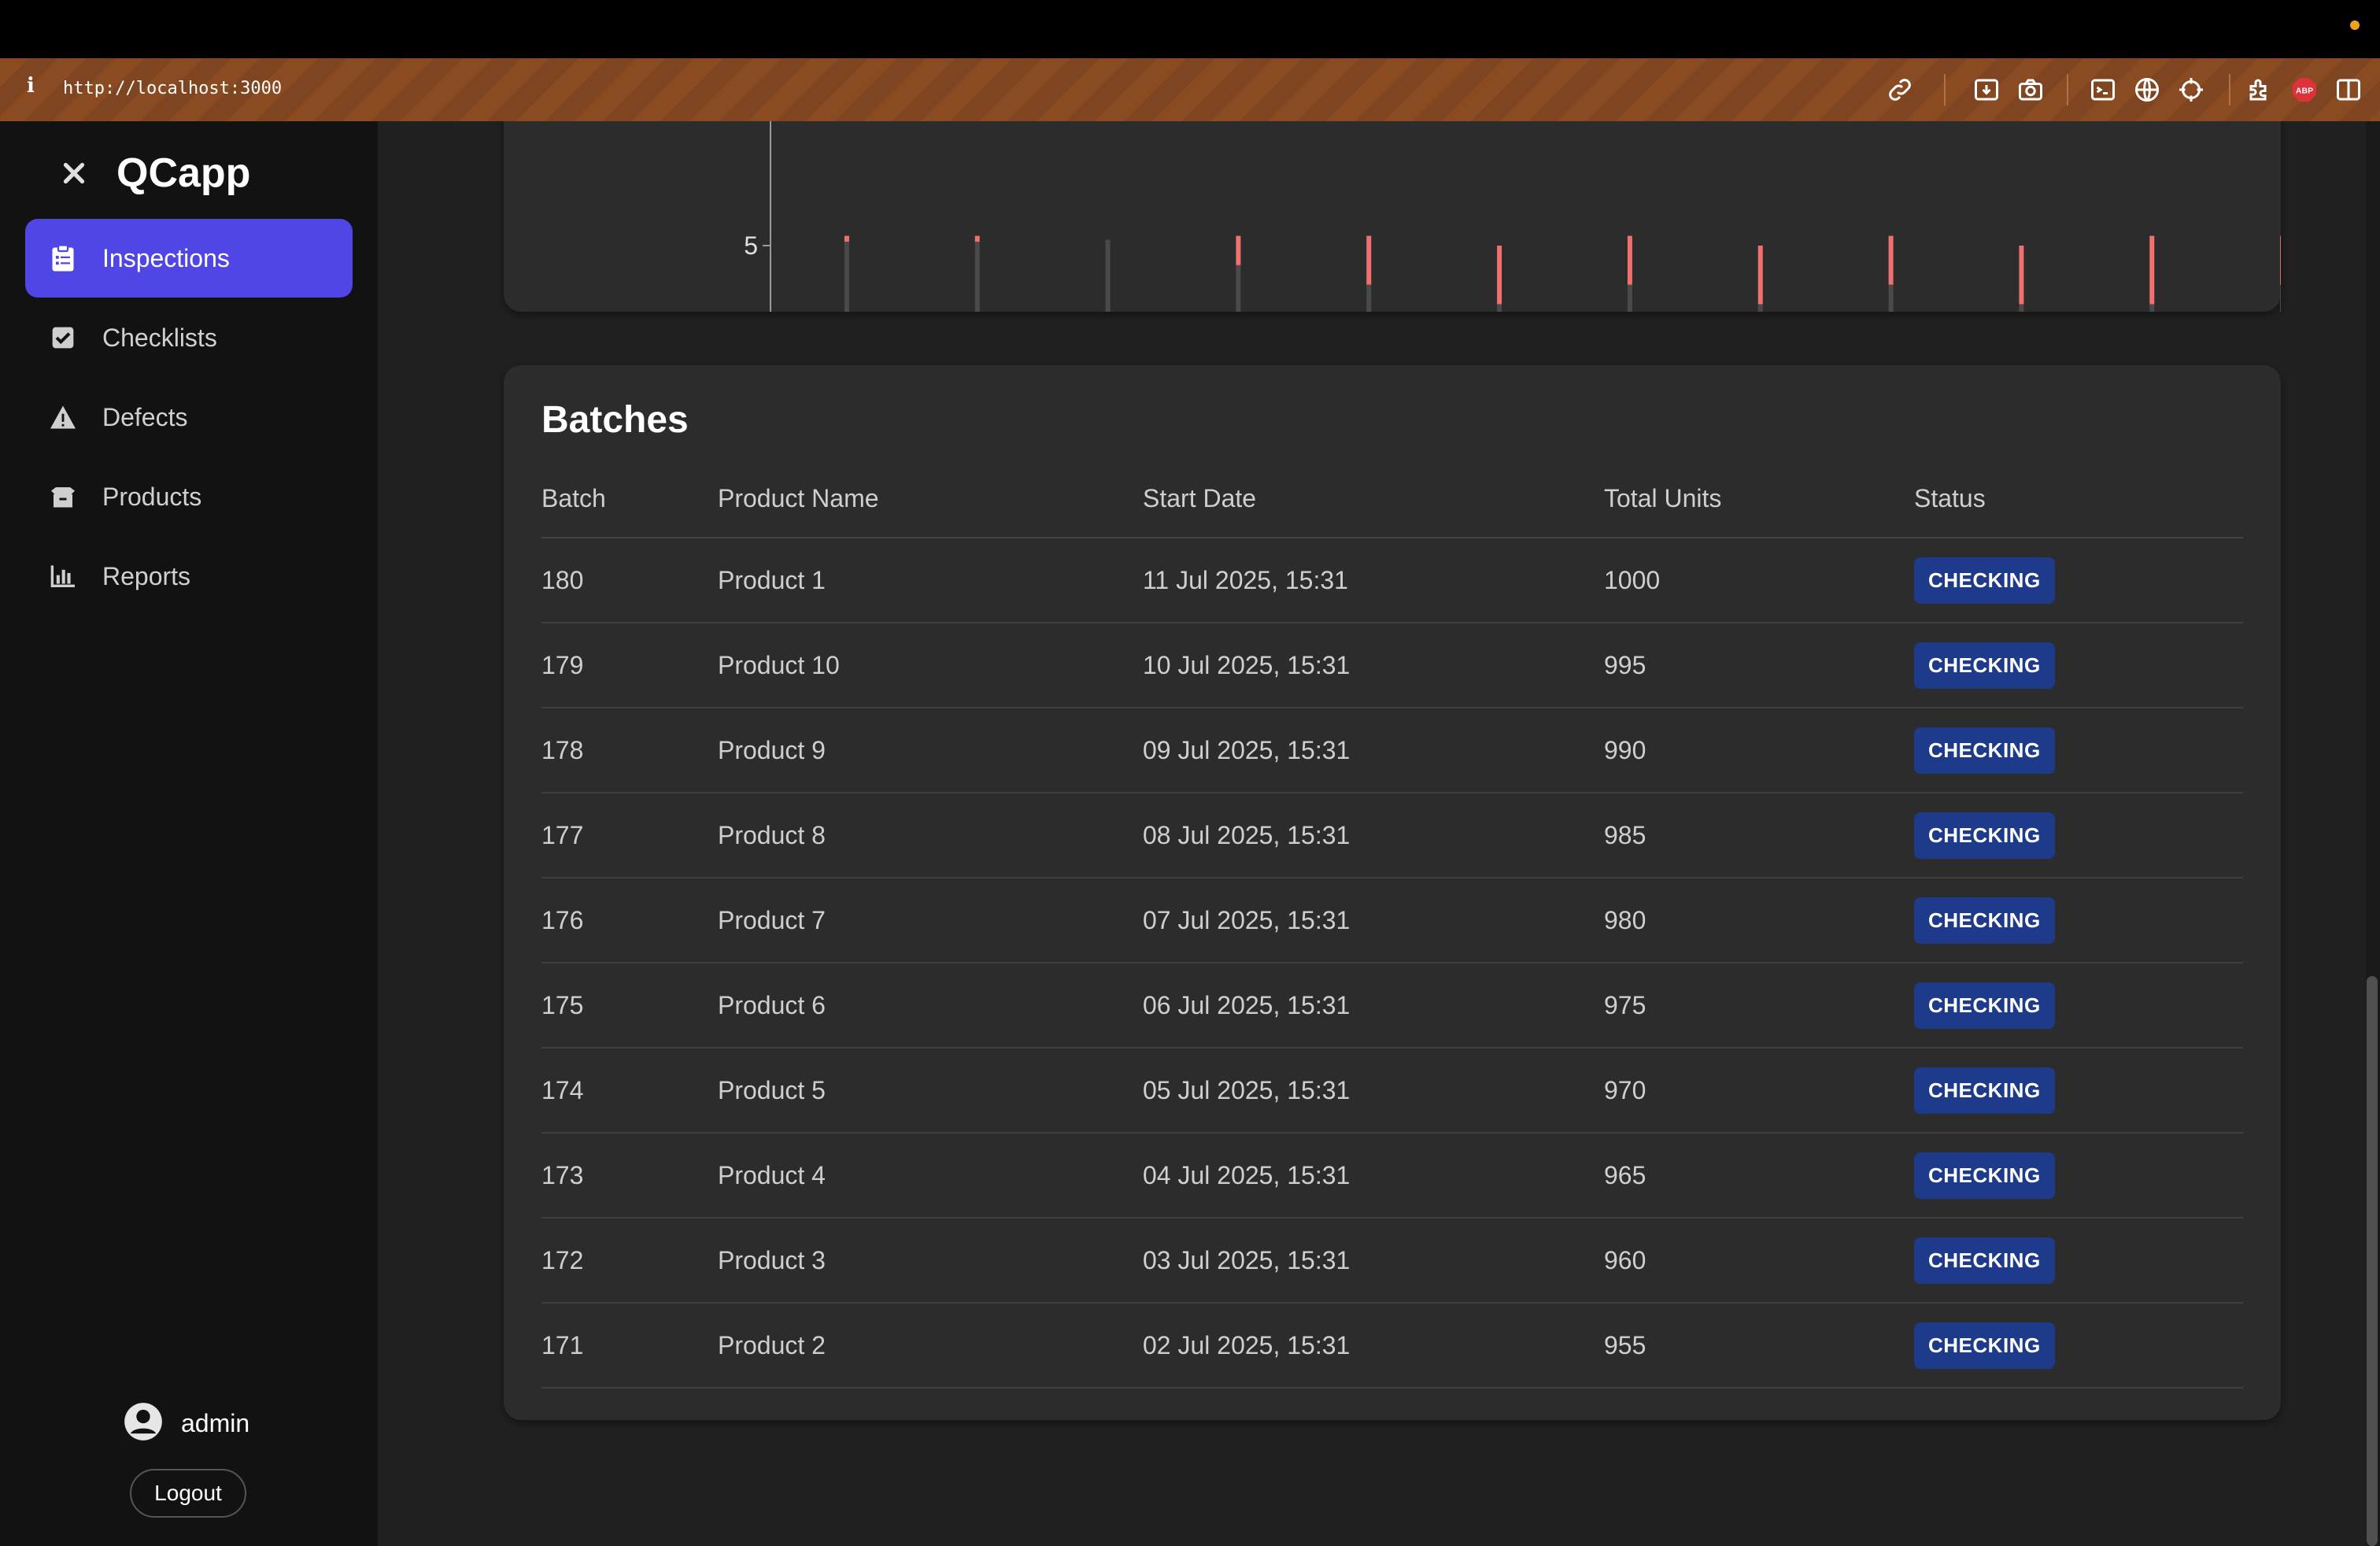 The image size is (2380, 1546). Describe the element at coordinates (629, 1261) in the screenshot. I see `batch-cell: 172` at that location.